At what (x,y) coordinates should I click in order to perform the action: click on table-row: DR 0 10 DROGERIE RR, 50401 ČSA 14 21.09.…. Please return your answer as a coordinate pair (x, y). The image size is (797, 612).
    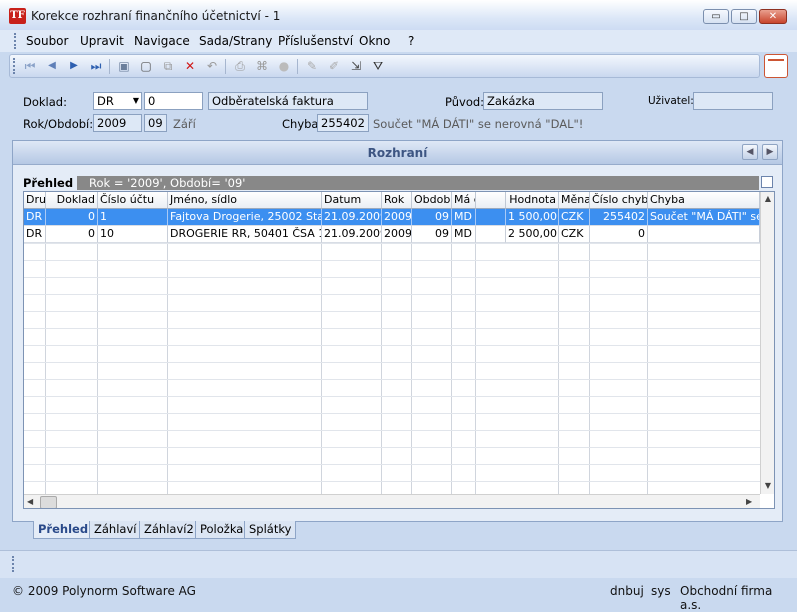
    Looking at the image, I should click on (392, 234).